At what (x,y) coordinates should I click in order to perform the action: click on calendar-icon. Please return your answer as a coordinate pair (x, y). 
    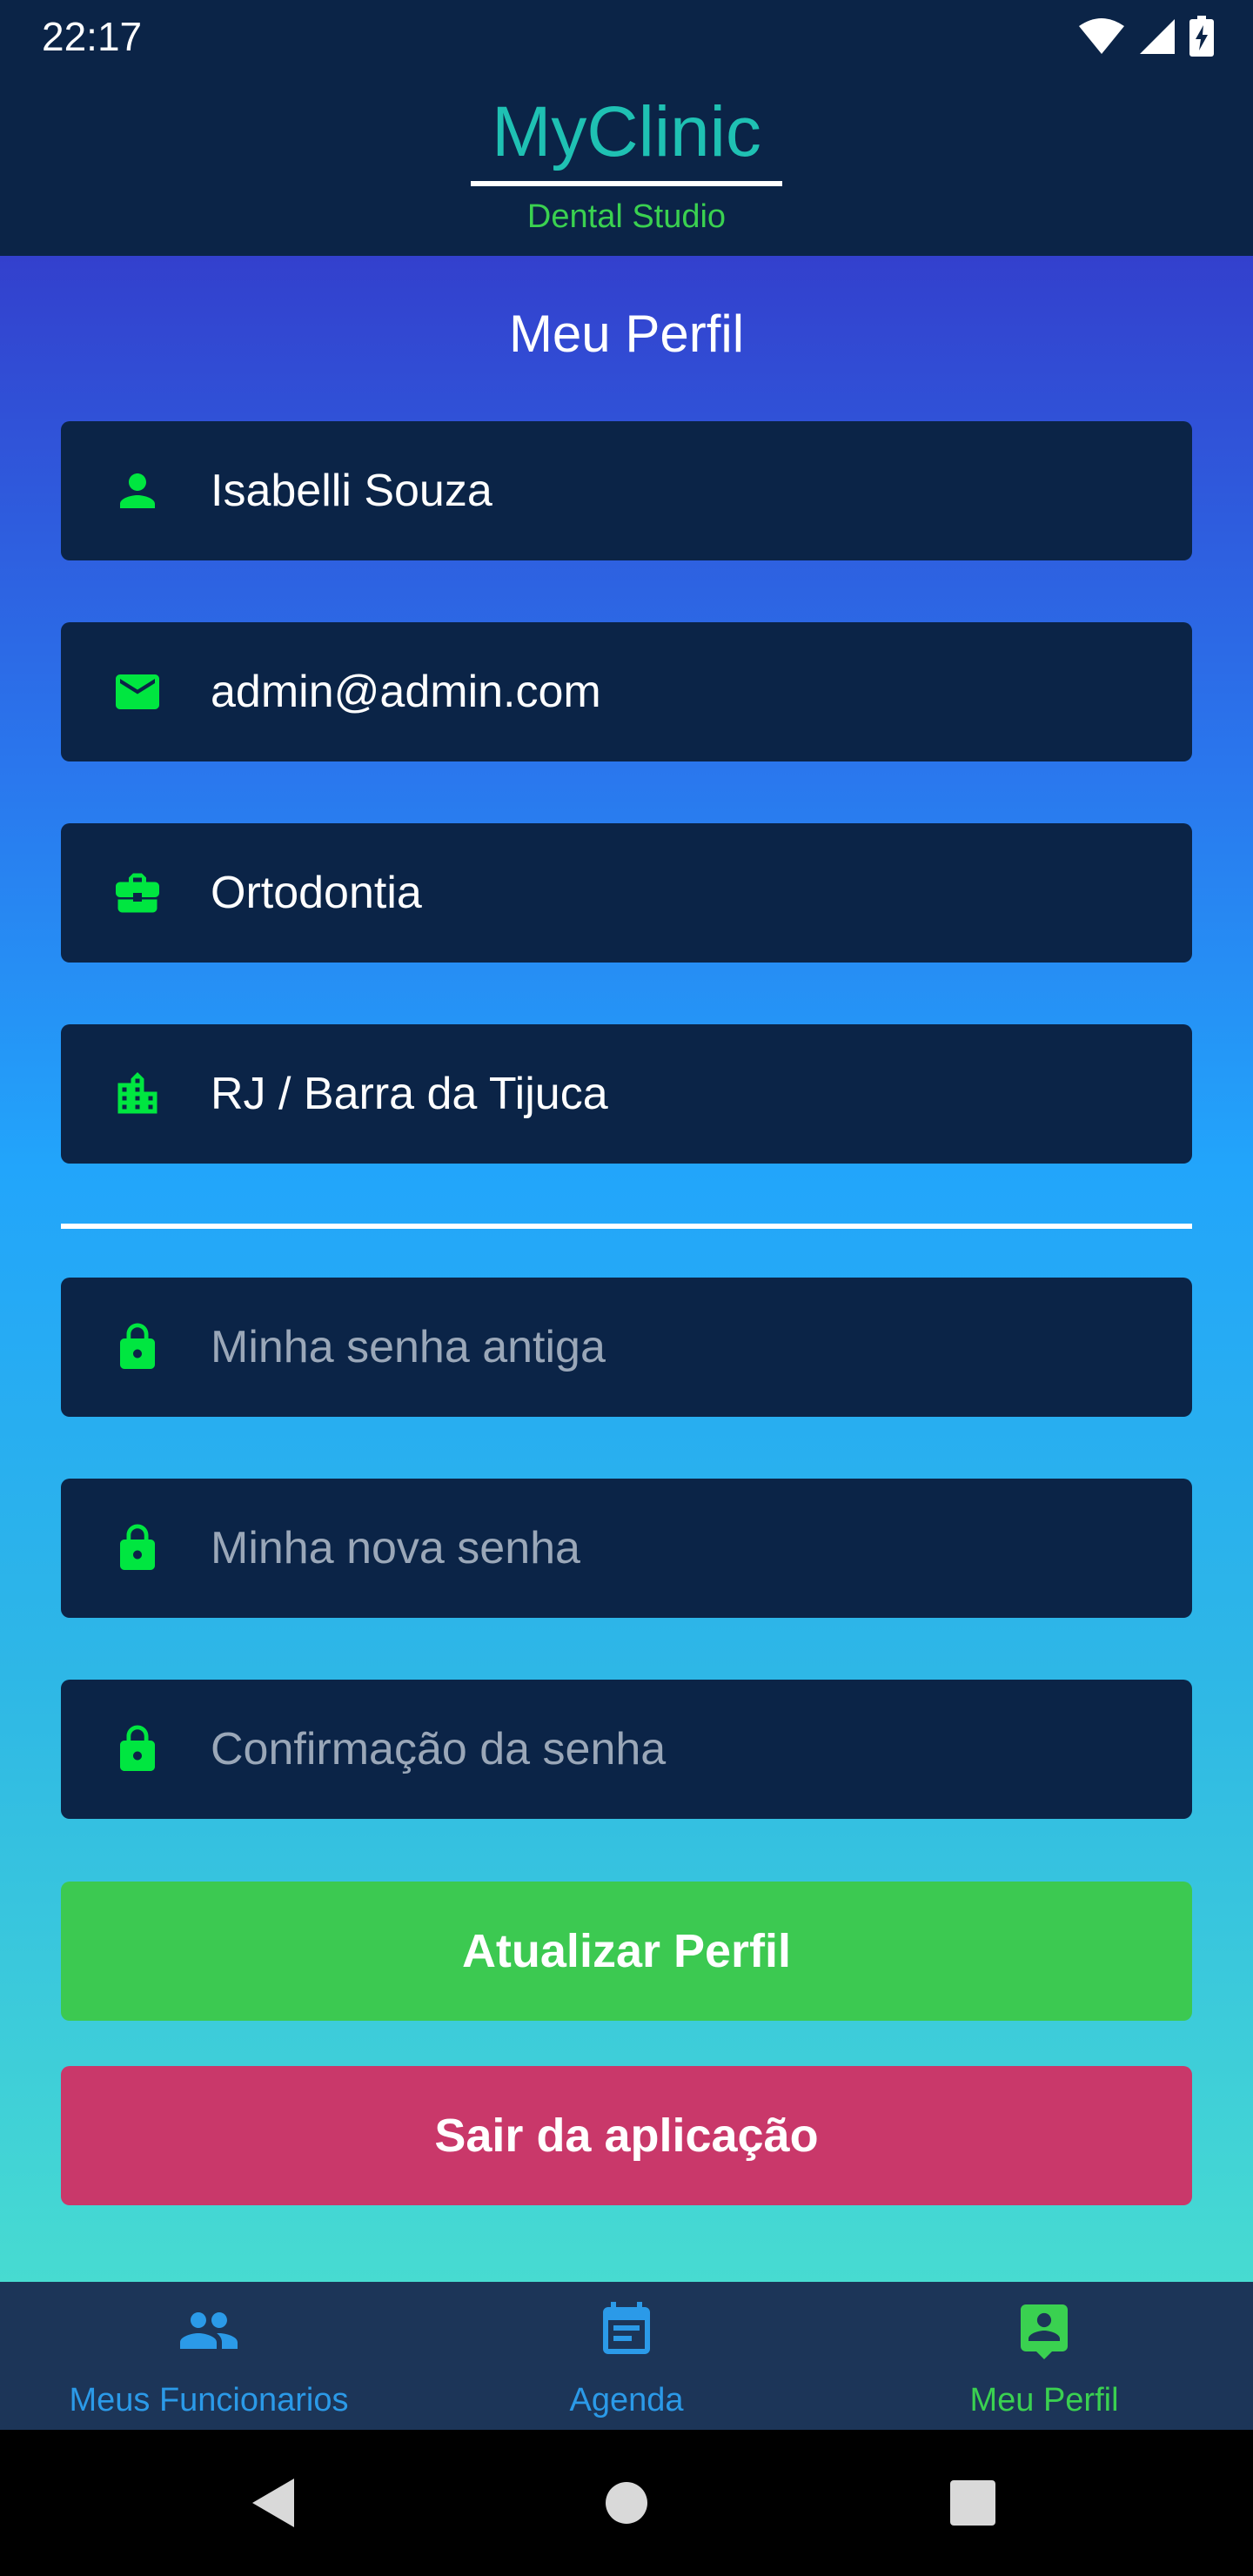
    Looking at the image, I should click on (626, 2328).